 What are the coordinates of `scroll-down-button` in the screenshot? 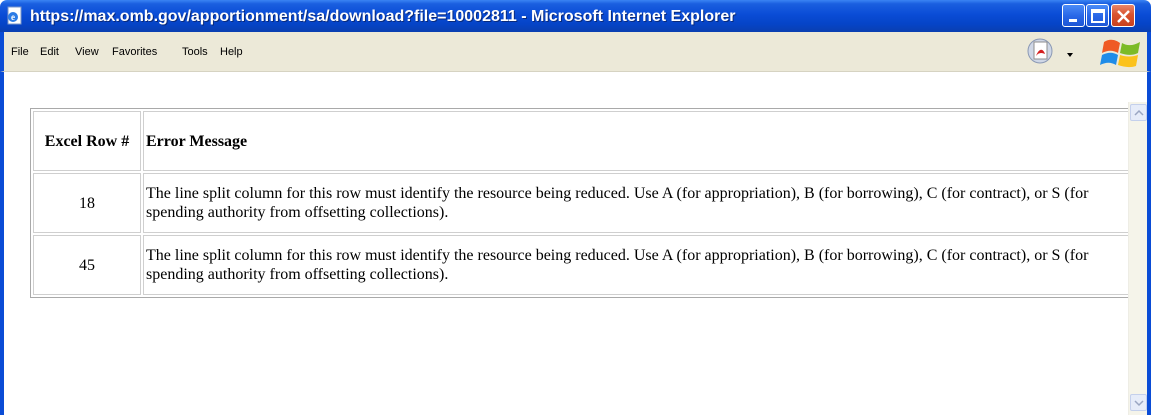 It's located at (1138, 402).